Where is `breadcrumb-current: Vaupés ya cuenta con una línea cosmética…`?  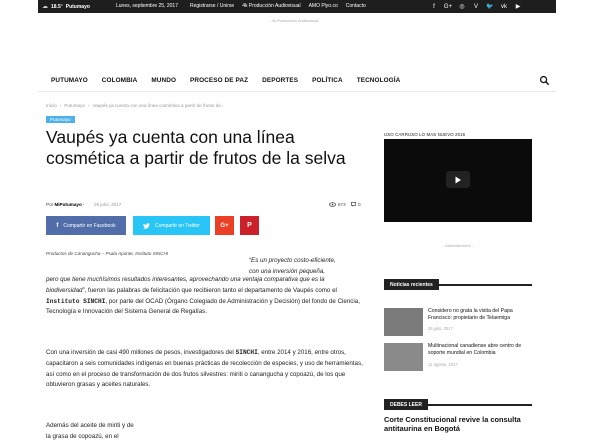 breadcrumb-current: Vaupés ya cuenta con una línea cosmética… is located at coordinates (158, 105).